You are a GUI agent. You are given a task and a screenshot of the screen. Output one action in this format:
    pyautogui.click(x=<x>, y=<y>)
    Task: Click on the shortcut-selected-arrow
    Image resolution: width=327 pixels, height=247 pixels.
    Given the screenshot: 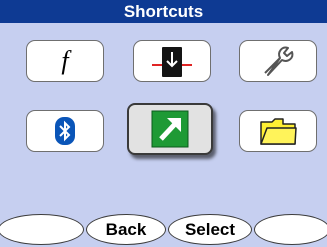 What is the action you would take?
    pyautogui.click(x=170, y=129)
    